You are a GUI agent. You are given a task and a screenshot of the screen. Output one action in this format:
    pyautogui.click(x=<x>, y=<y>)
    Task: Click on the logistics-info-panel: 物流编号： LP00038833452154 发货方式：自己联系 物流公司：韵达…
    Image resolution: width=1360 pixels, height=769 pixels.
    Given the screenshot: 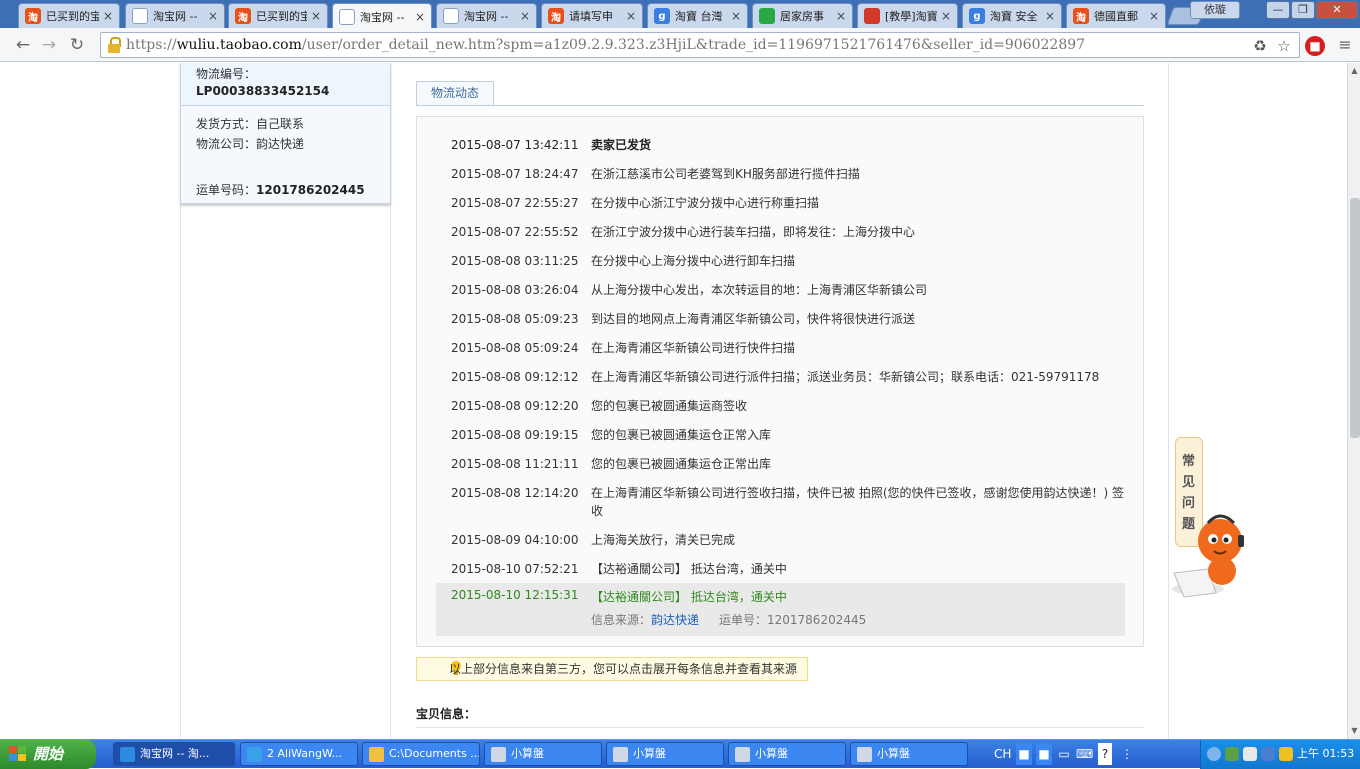 What is the action you would take?
    pyautogui.click(x=285, y=133)
    